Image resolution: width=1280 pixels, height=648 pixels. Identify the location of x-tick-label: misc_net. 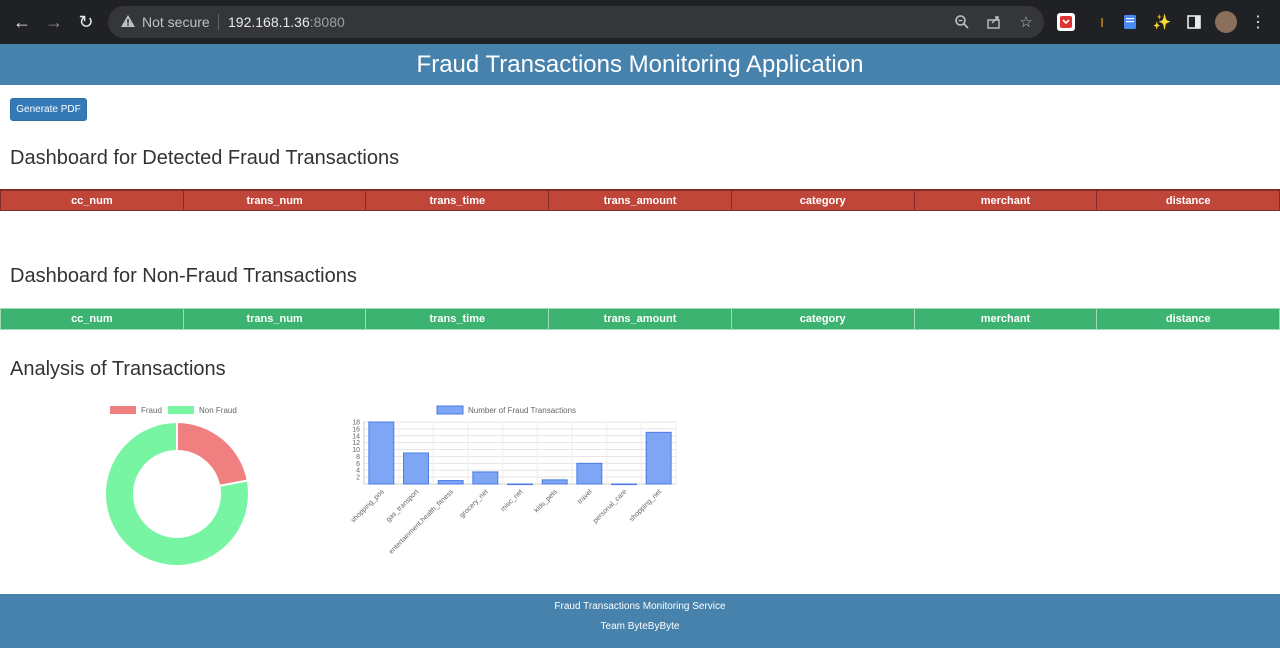
(512, 500).